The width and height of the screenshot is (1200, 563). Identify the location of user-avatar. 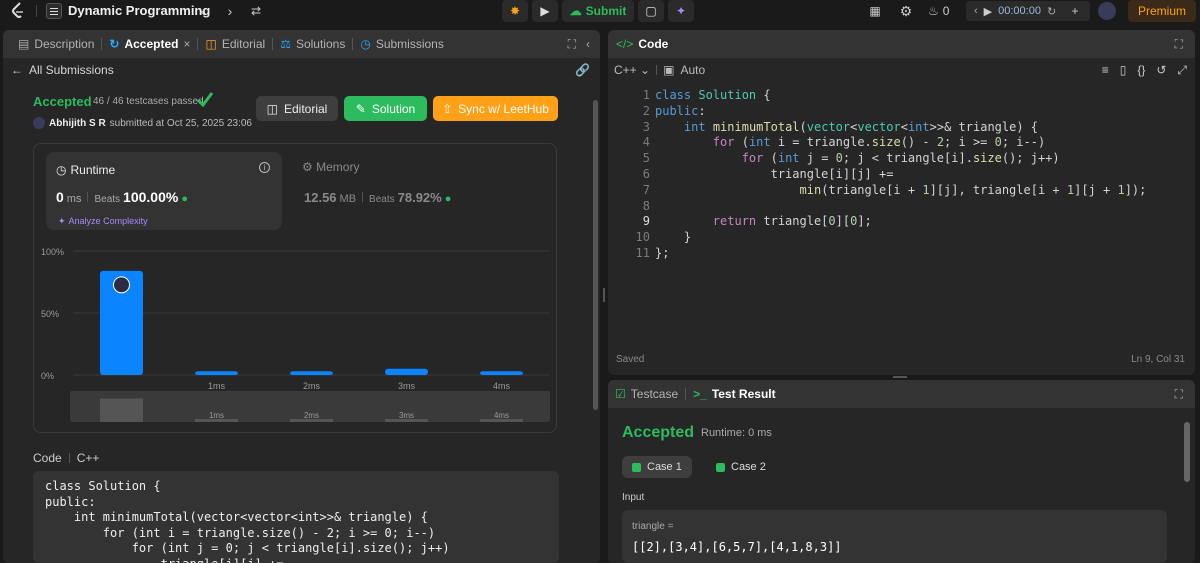
(1107, 11).